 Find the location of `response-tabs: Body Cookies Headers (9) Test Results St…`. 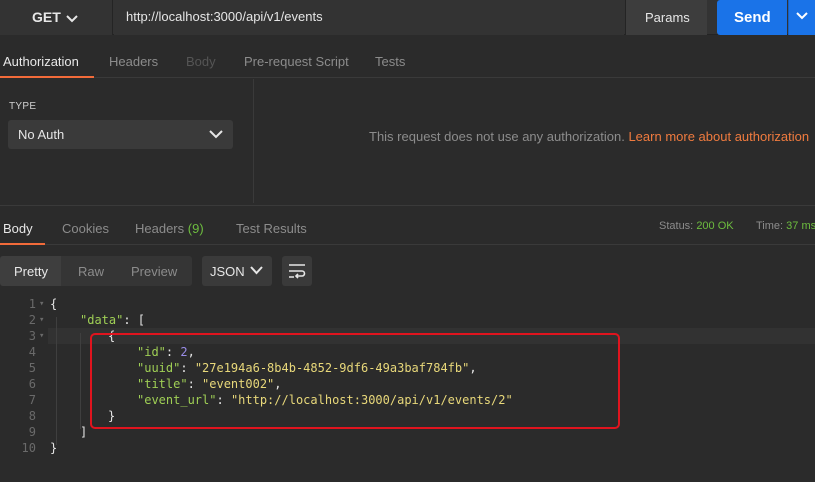

response-tabs: Body Cookies Headers (9) Test Results St… is located at coordinates (407, 225).